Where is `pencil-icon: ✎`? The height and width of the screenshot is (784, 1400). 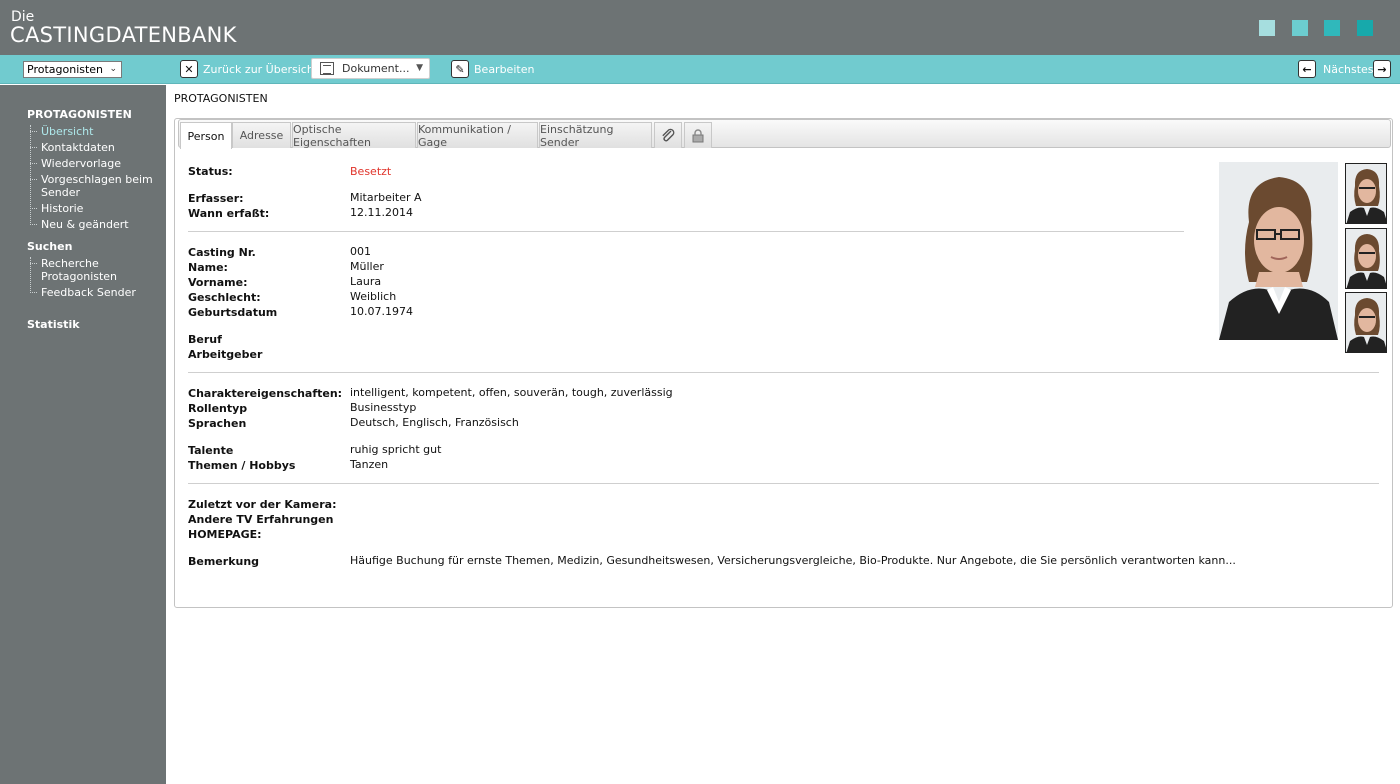
pencil-icon: ✎ is located at coordinates (460, 69).